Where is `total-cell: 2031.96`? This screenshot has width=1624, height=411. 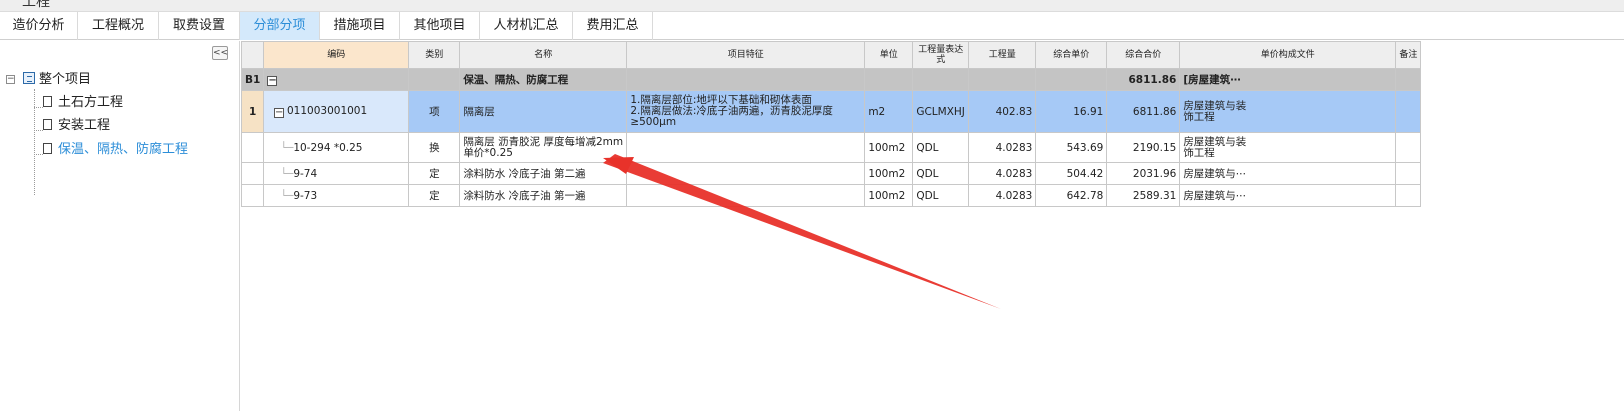 total-cell: 2031.96 is located at coordinates (1143, 173).